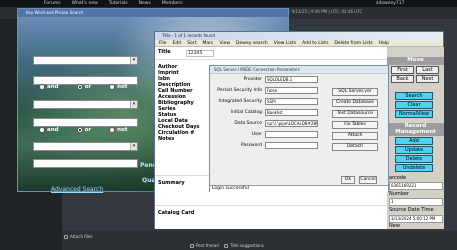 This screenshot has height=250, width=457. Describe the element at coordinates (85, 104) in the screenshot. I see `search-field-select-2: ▾` at that location.